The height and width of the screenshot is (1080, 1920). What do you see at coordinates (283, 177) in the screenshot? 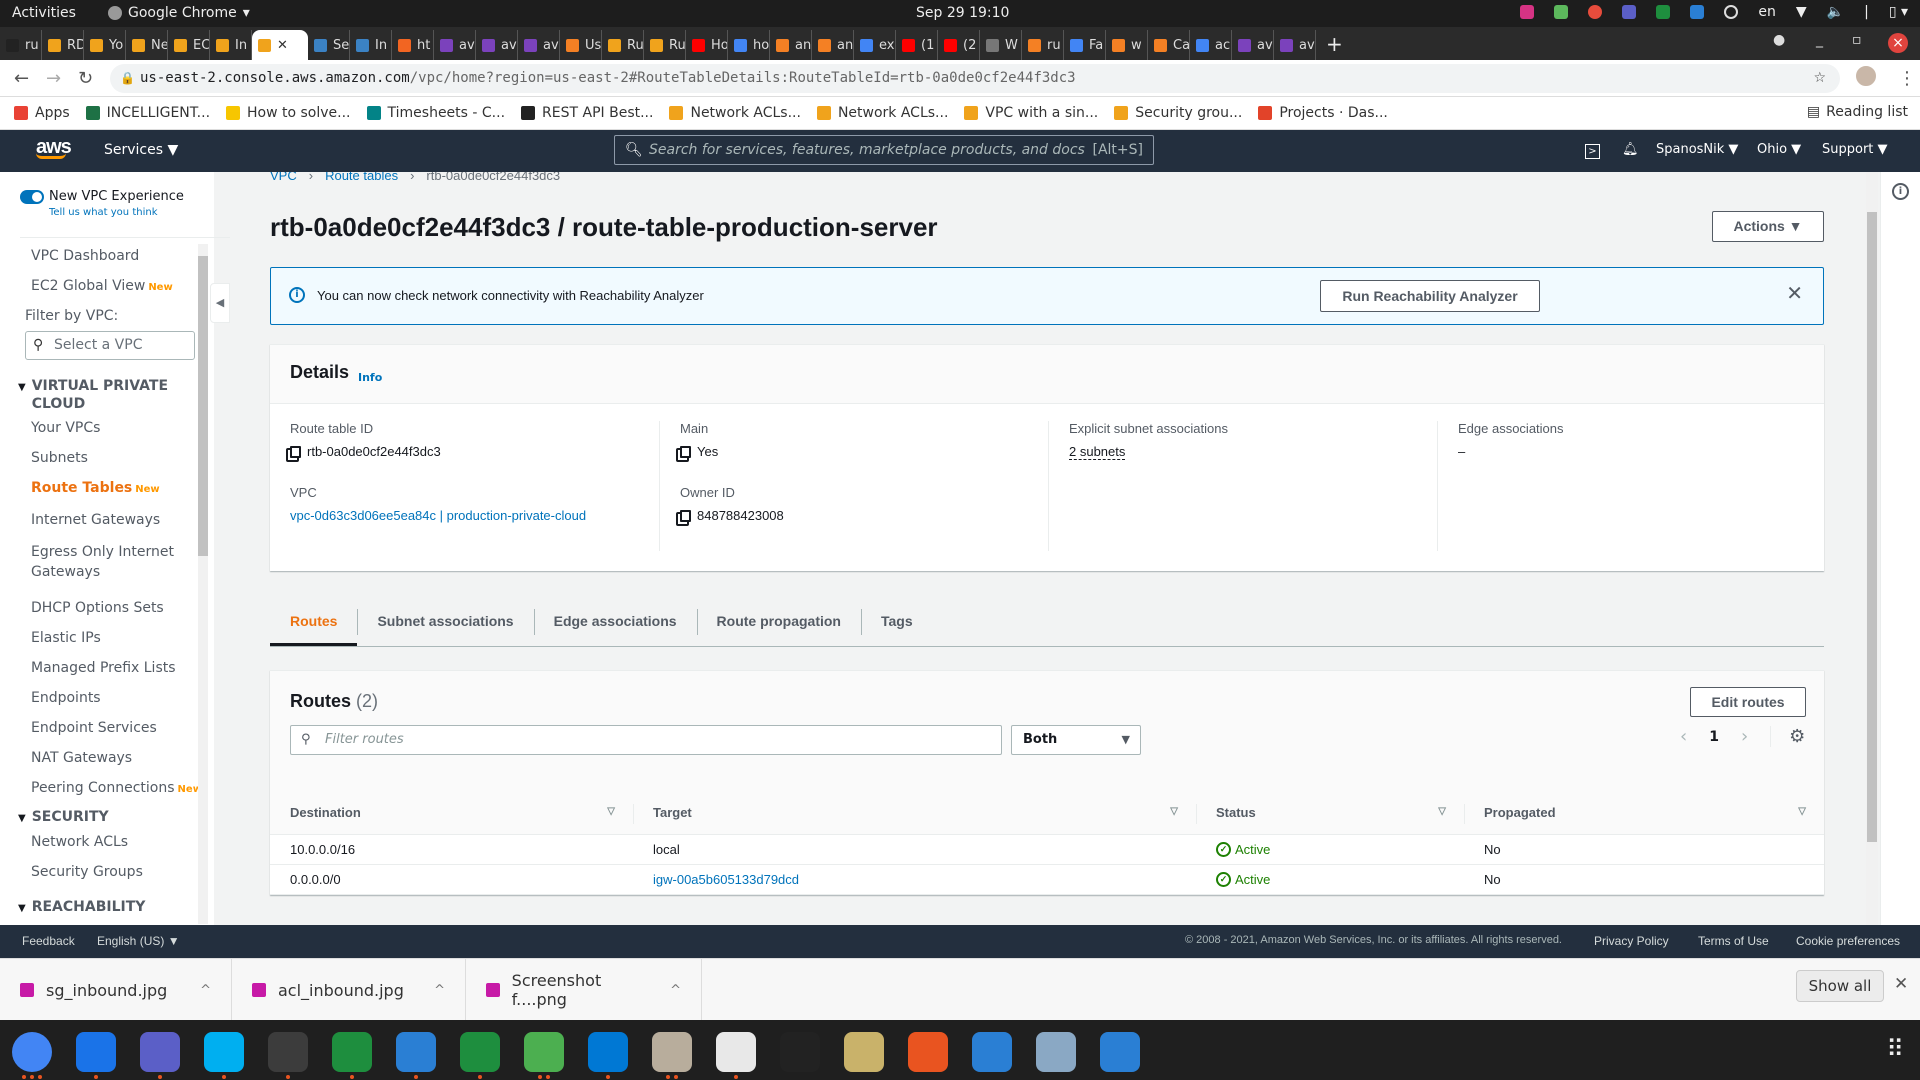
I see `breadcrumb-vpc: VPC` at bounding box center [283, 177].